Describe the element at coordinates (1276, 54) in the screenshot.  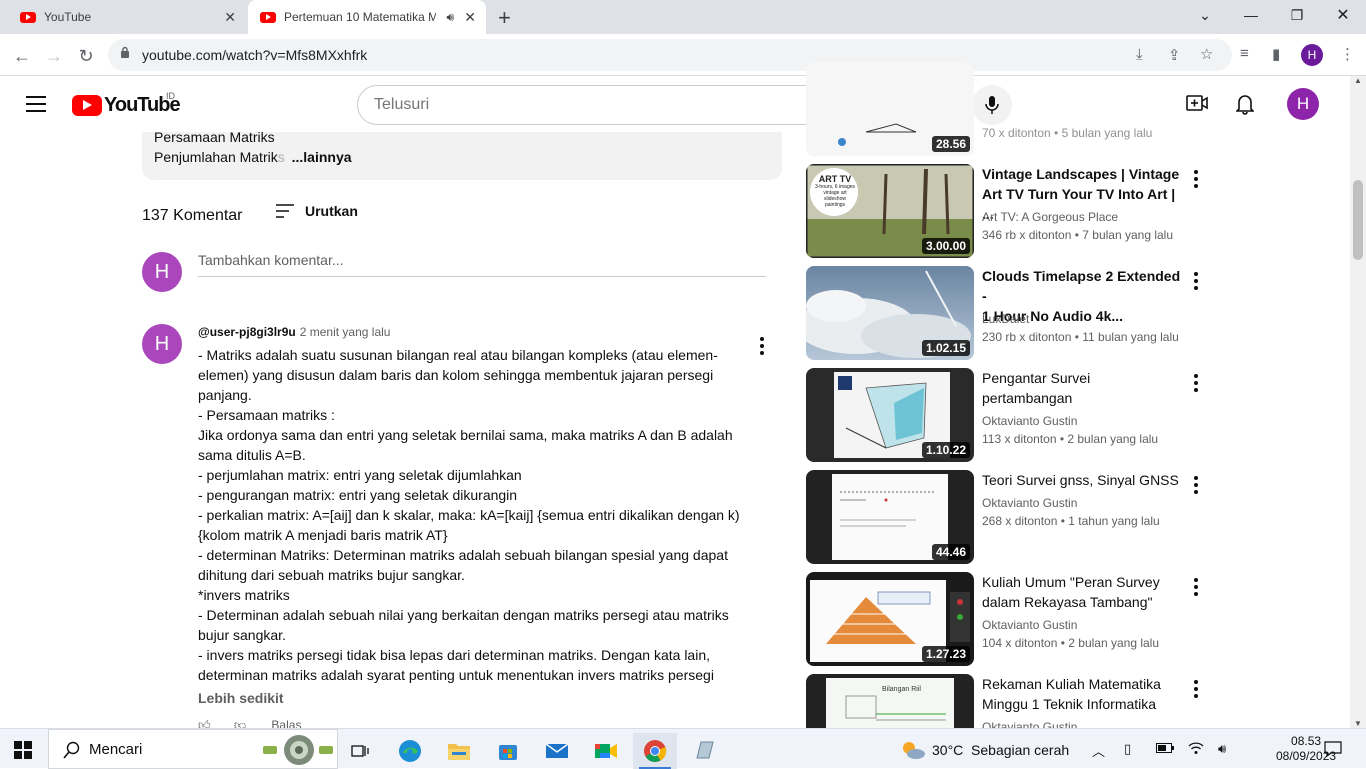
I see `side-panel-icon: ▮` at that location.